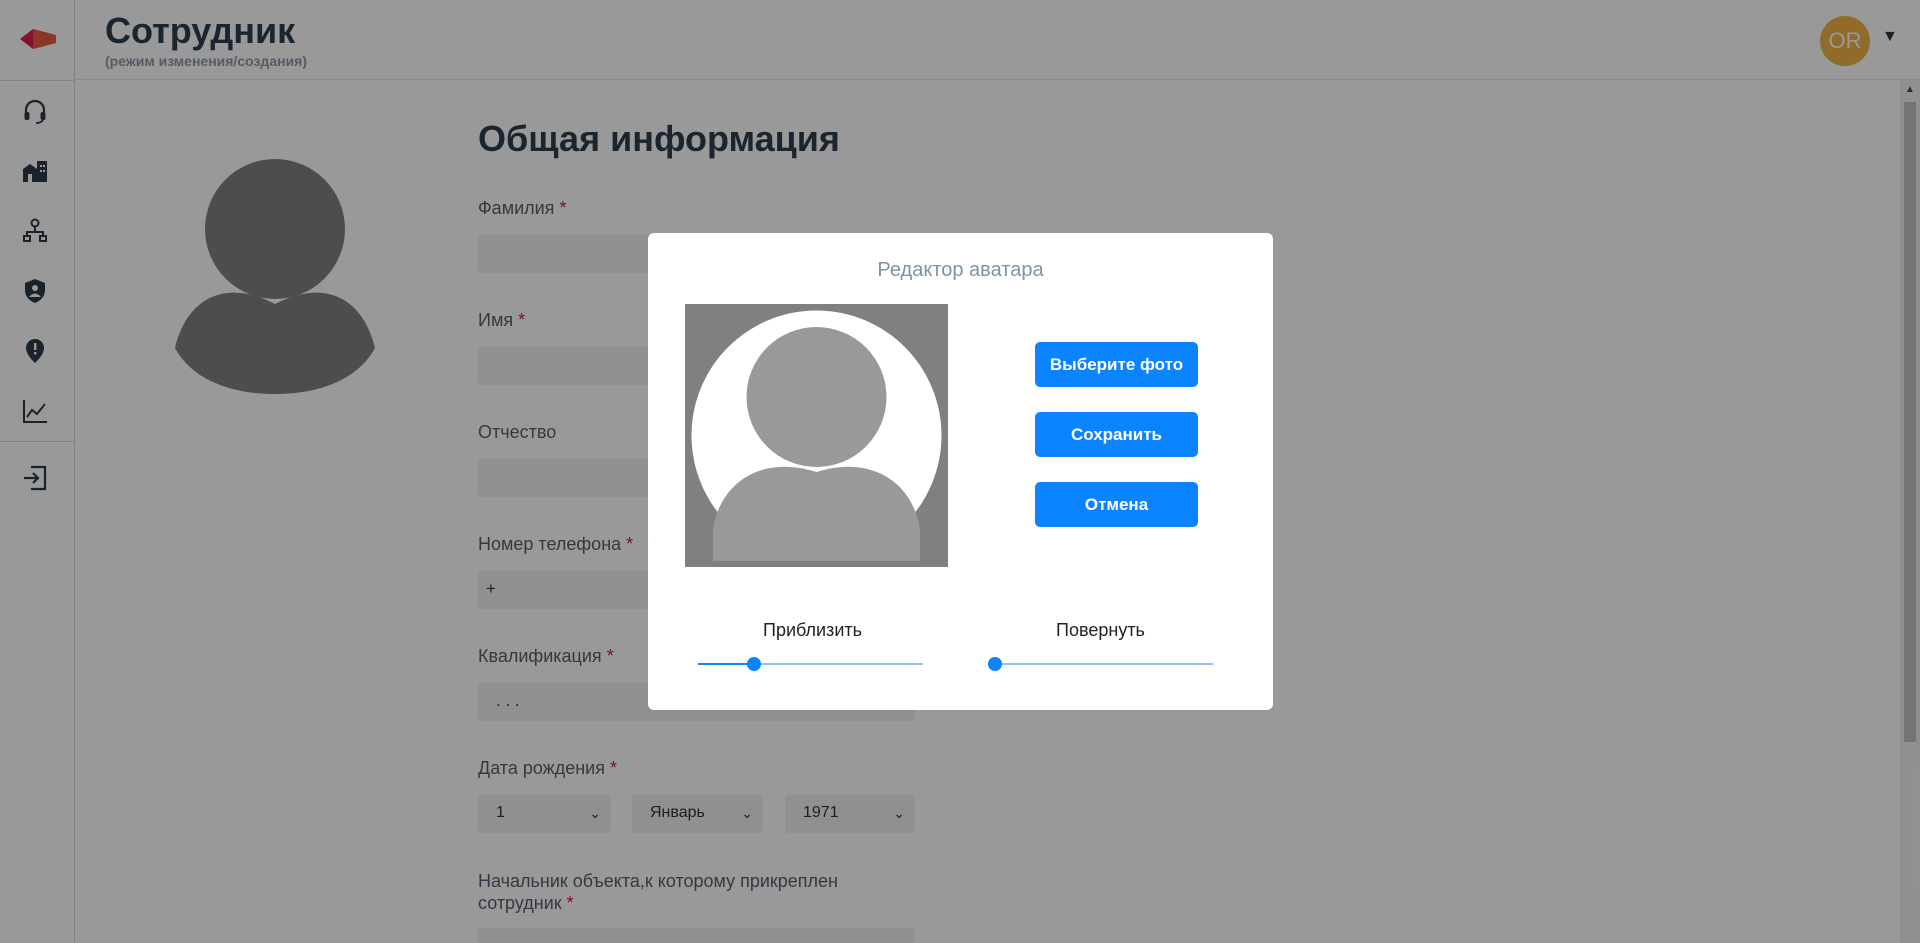 The height and width of the screenshot is (943, 1920). What do you see at coordinates (812, 630) in the screenshot?
I see `zoom-label: Приблизить` at bounding box center [812, 630].